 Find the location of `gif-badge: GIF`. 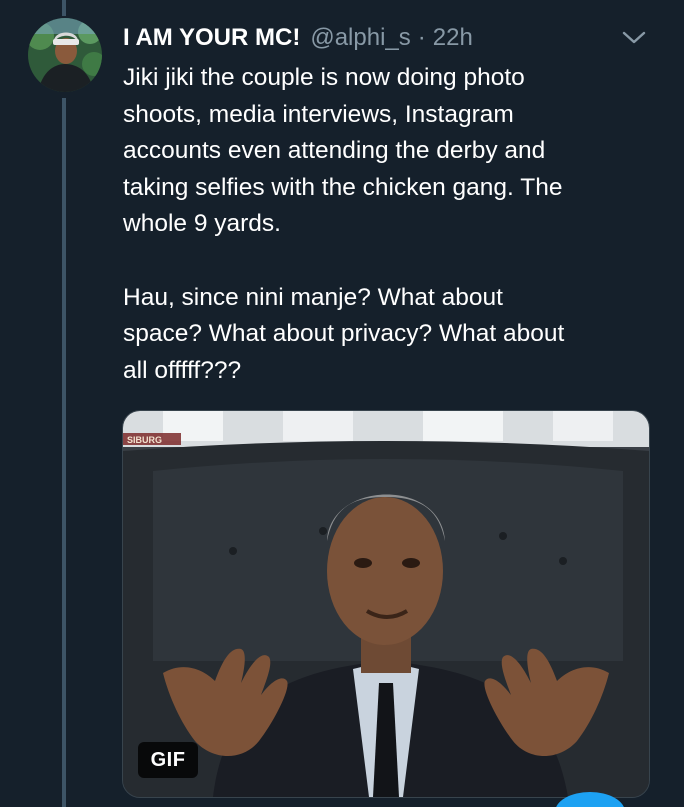

gif-badge: GIF is located at coordinates (168, 760).